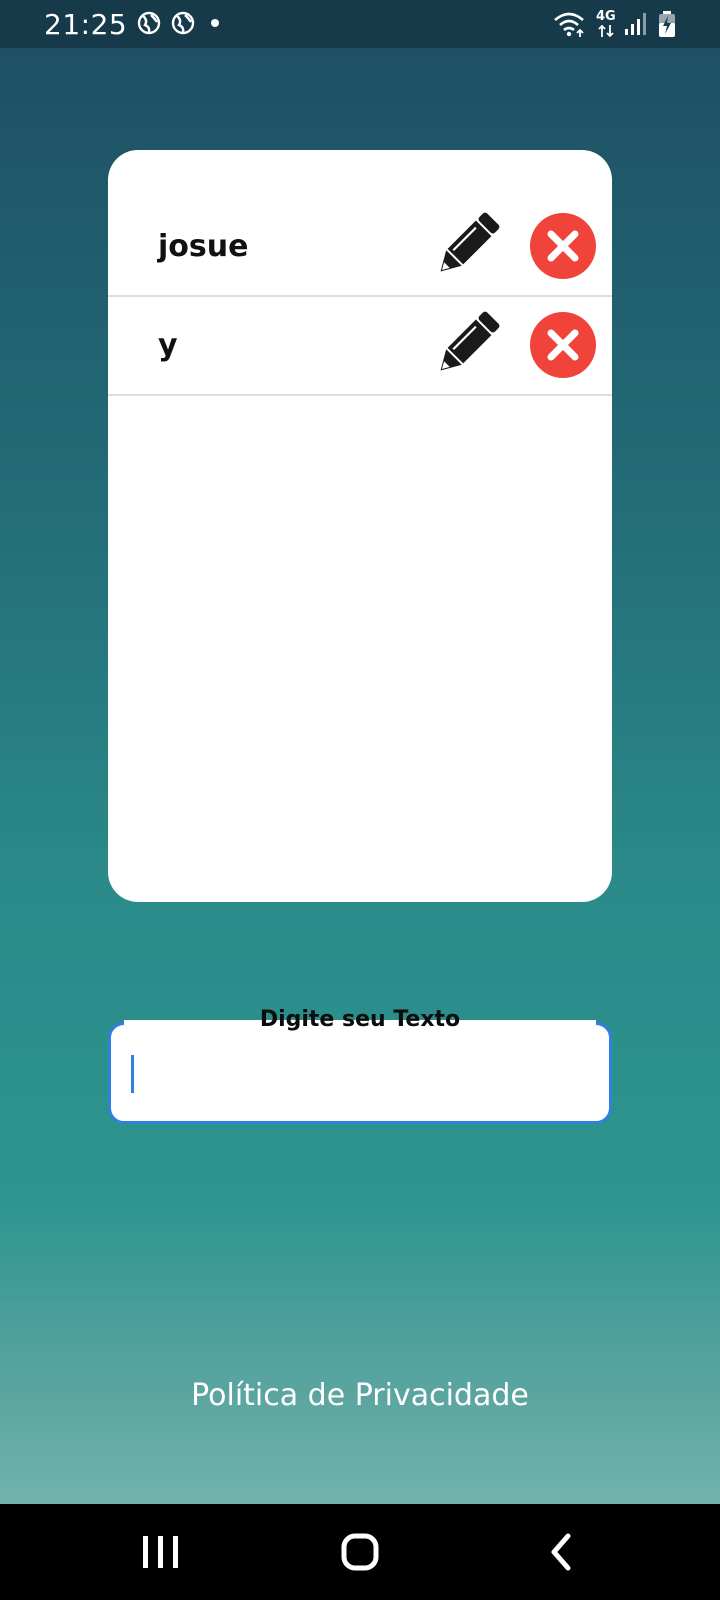 The height and width of the screenshot is (1600, 720). What do you see at coordinates (360, 1395) in the screenshot?
I see `privacy-policy-link: Política de Privacidade` at bounding box center [360, 1395].